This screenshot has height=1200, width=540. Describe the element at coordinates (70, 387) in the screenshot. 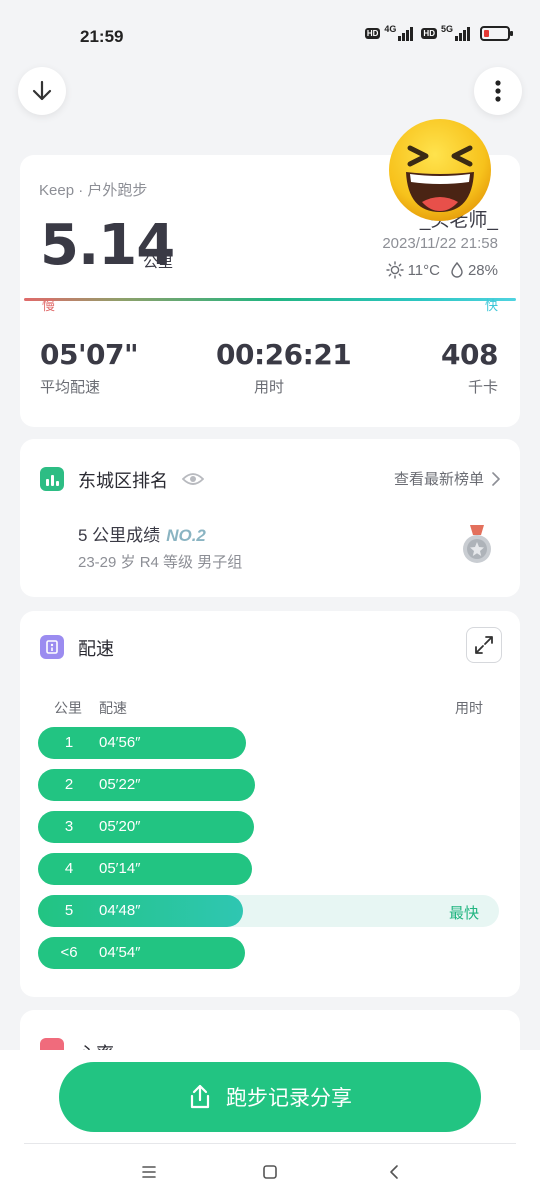

I see `avg-pace-label: 平均配速` at that location.